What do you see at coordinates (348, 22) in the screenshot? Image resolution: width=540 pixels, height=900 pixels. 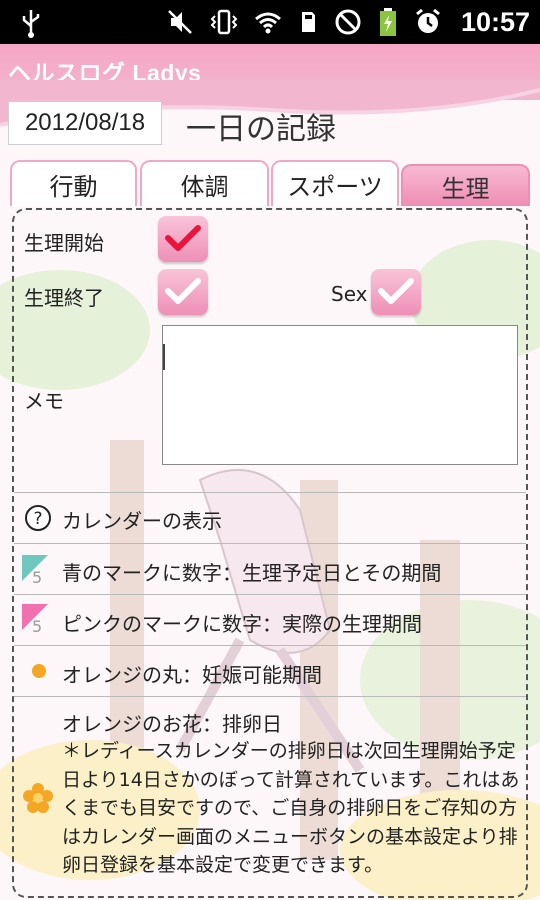 I see `no-signal-icon` at bounding box center [348, 22].